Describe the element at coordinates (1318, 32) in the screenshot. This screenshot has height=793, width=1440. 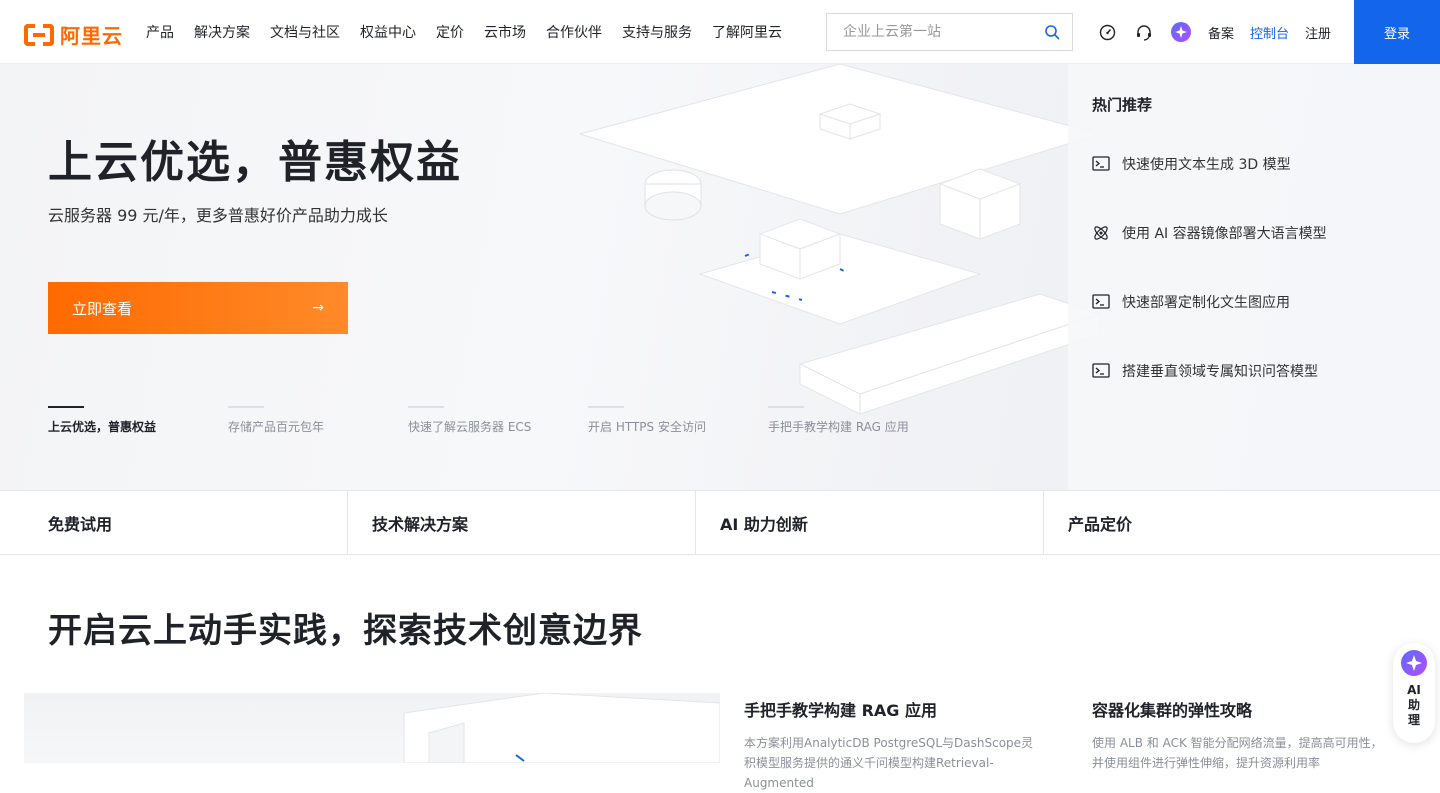
I see `register-link: 注册` at that location.